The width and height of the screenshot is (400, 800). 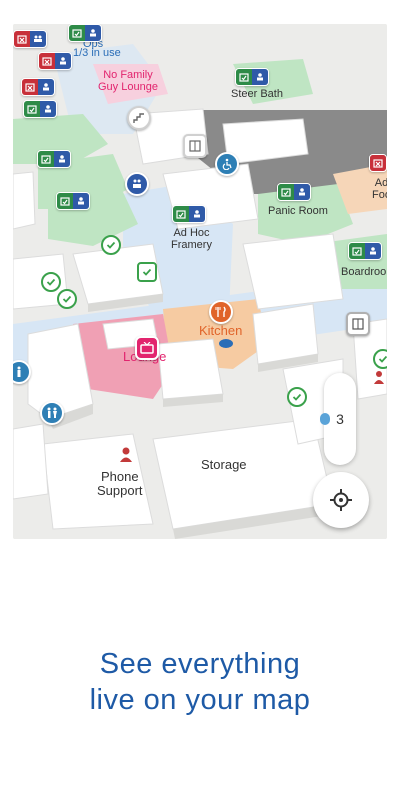 What do you see at coordinates (191, 239) in the screenshot?
I see `room-label-ad-hoc-framery: Ad Hoc Framery` at bounding box center [191, 239].